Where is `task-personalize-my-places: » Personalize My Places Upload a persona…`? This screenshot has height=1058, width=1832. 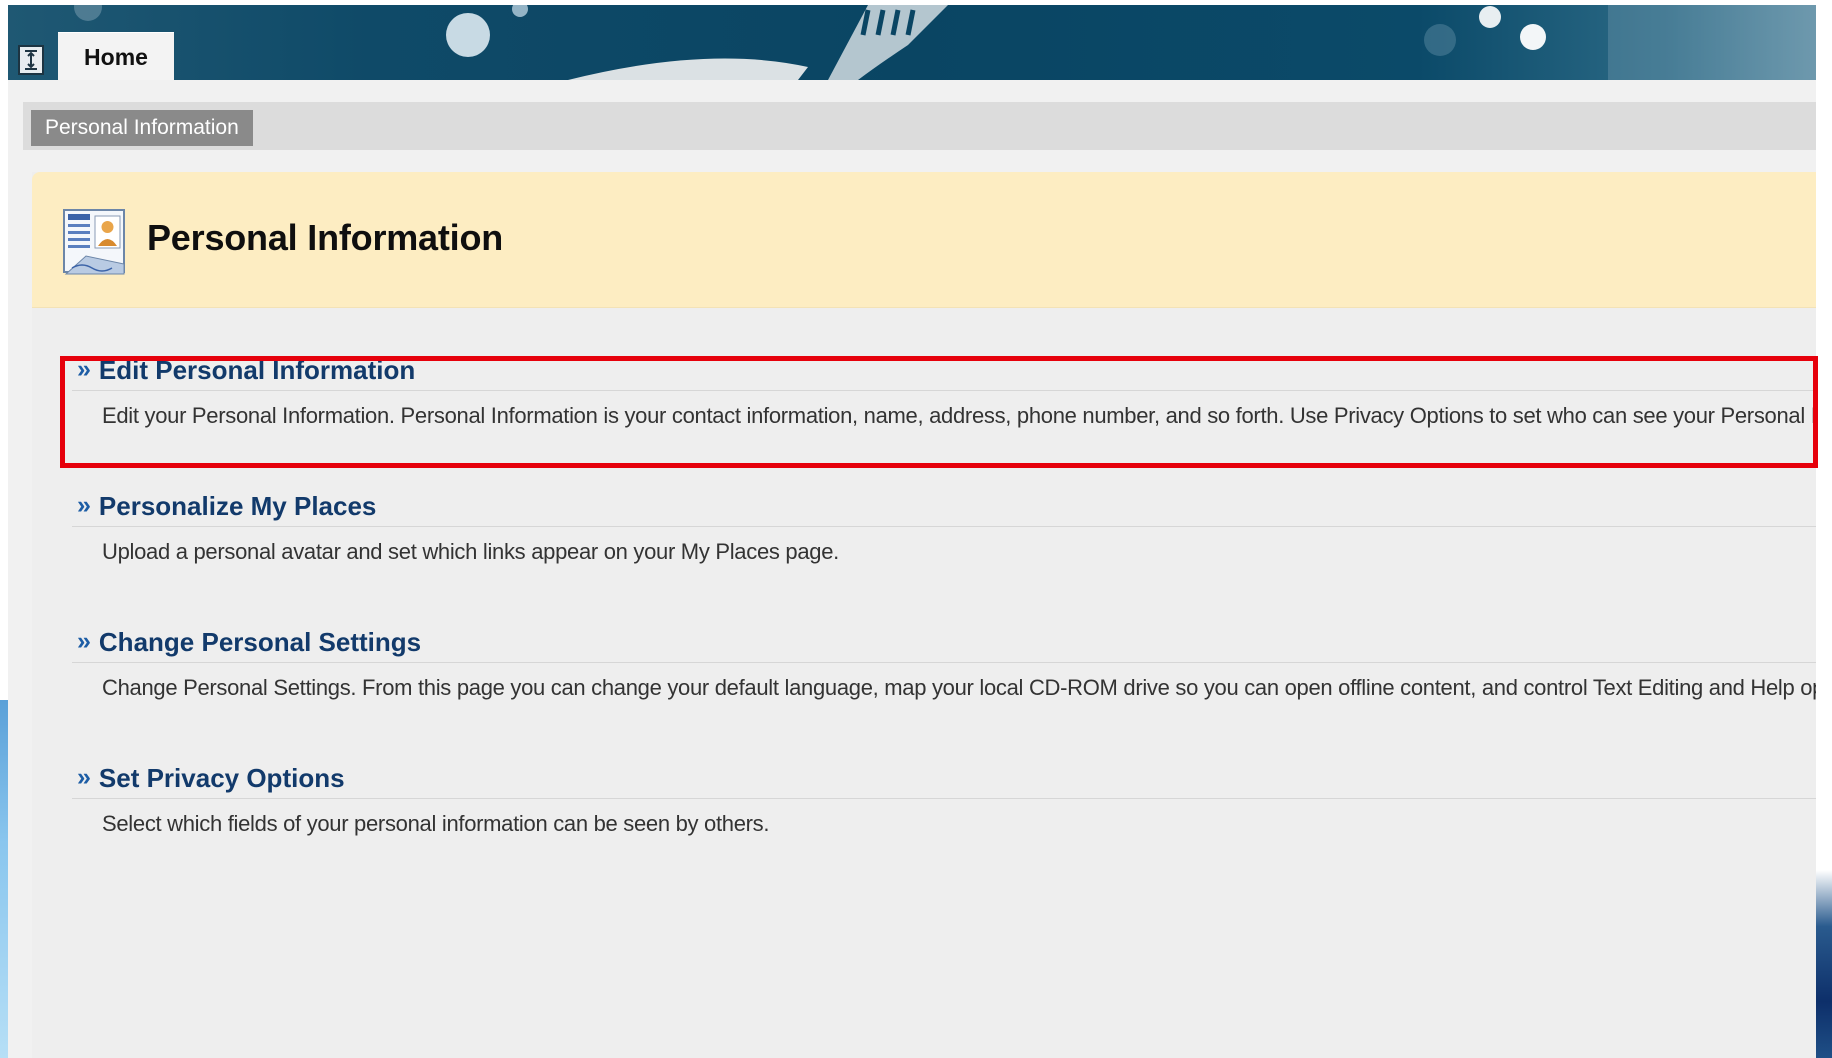 task-personalize-my-places: » Personalize My Places Upload a persona… is located at coordinates (944, 525).